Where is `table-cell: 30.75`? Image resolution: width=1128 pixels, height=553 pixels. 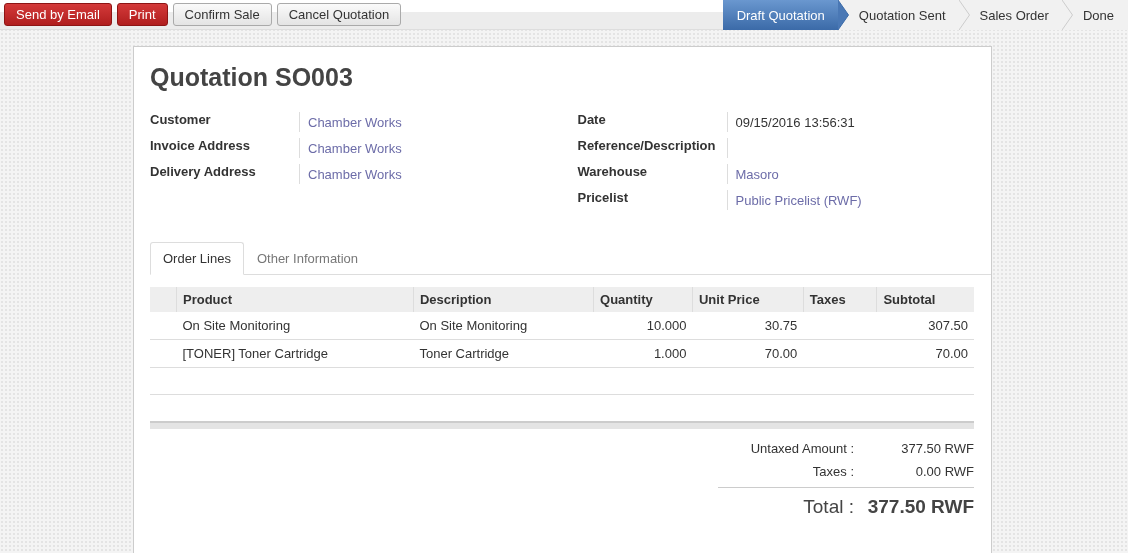
table-cell: 30.75 is located at coordinates (748, 326).